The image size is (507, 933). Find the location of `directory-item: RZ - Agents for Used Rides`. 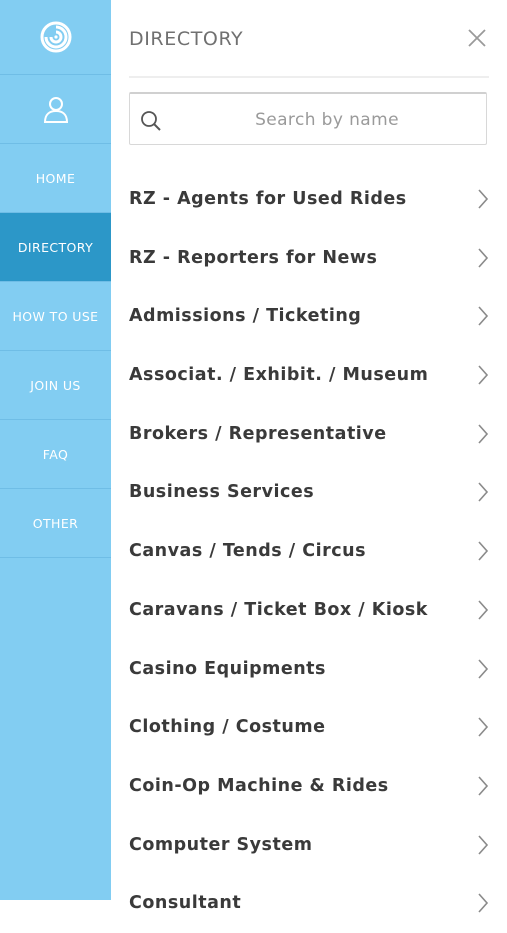

directory-item: RZ - Agents for Used Rides is located at coordinates (309, 199).